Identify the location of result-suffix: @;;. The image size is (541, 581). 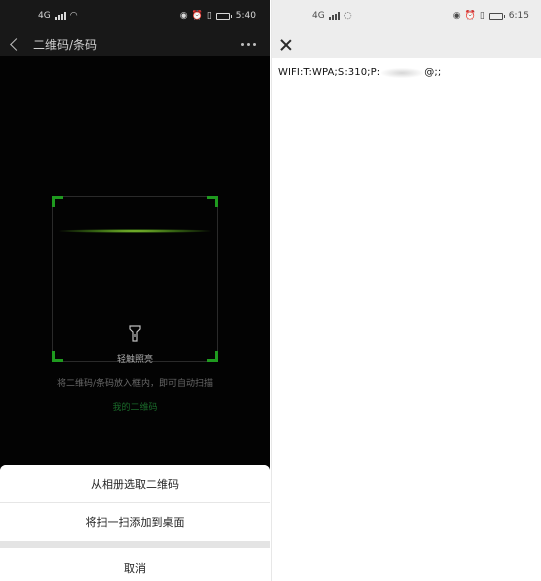
(433, 72).